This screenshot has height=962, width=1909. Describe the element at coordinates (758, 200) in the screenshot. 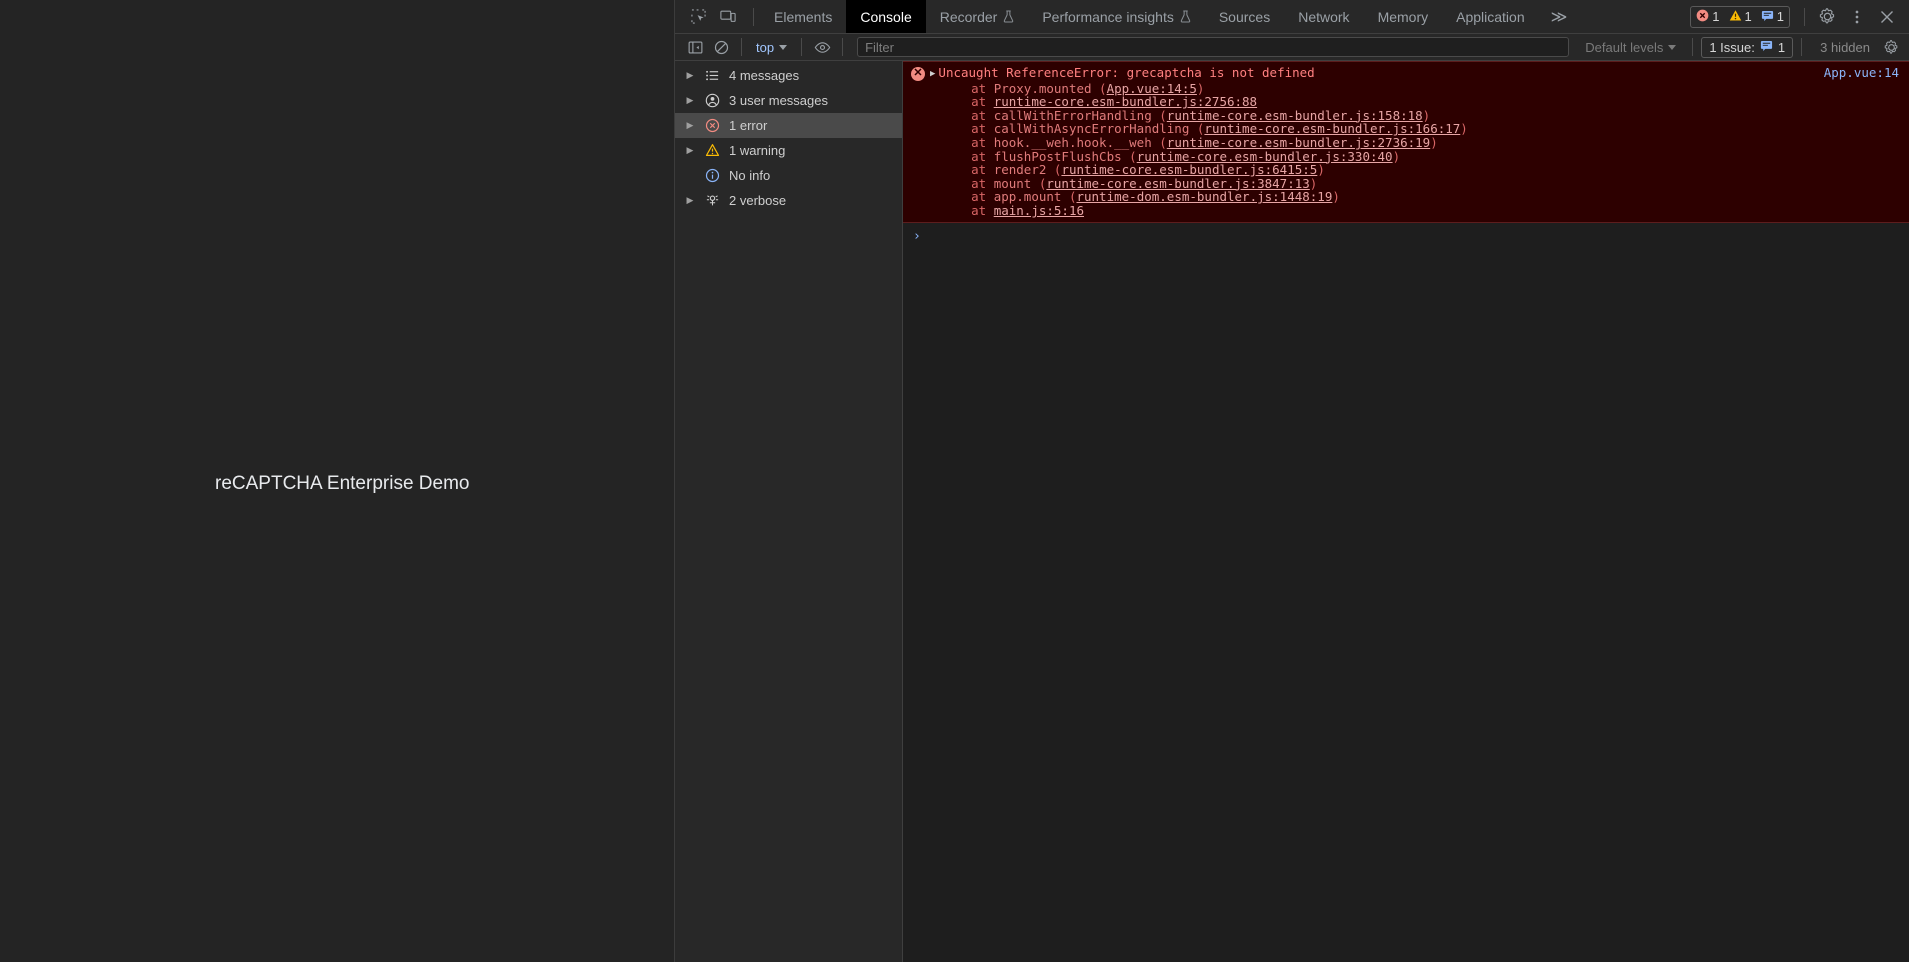

I see `sidebar-item-label: 2 verbose` at that location.